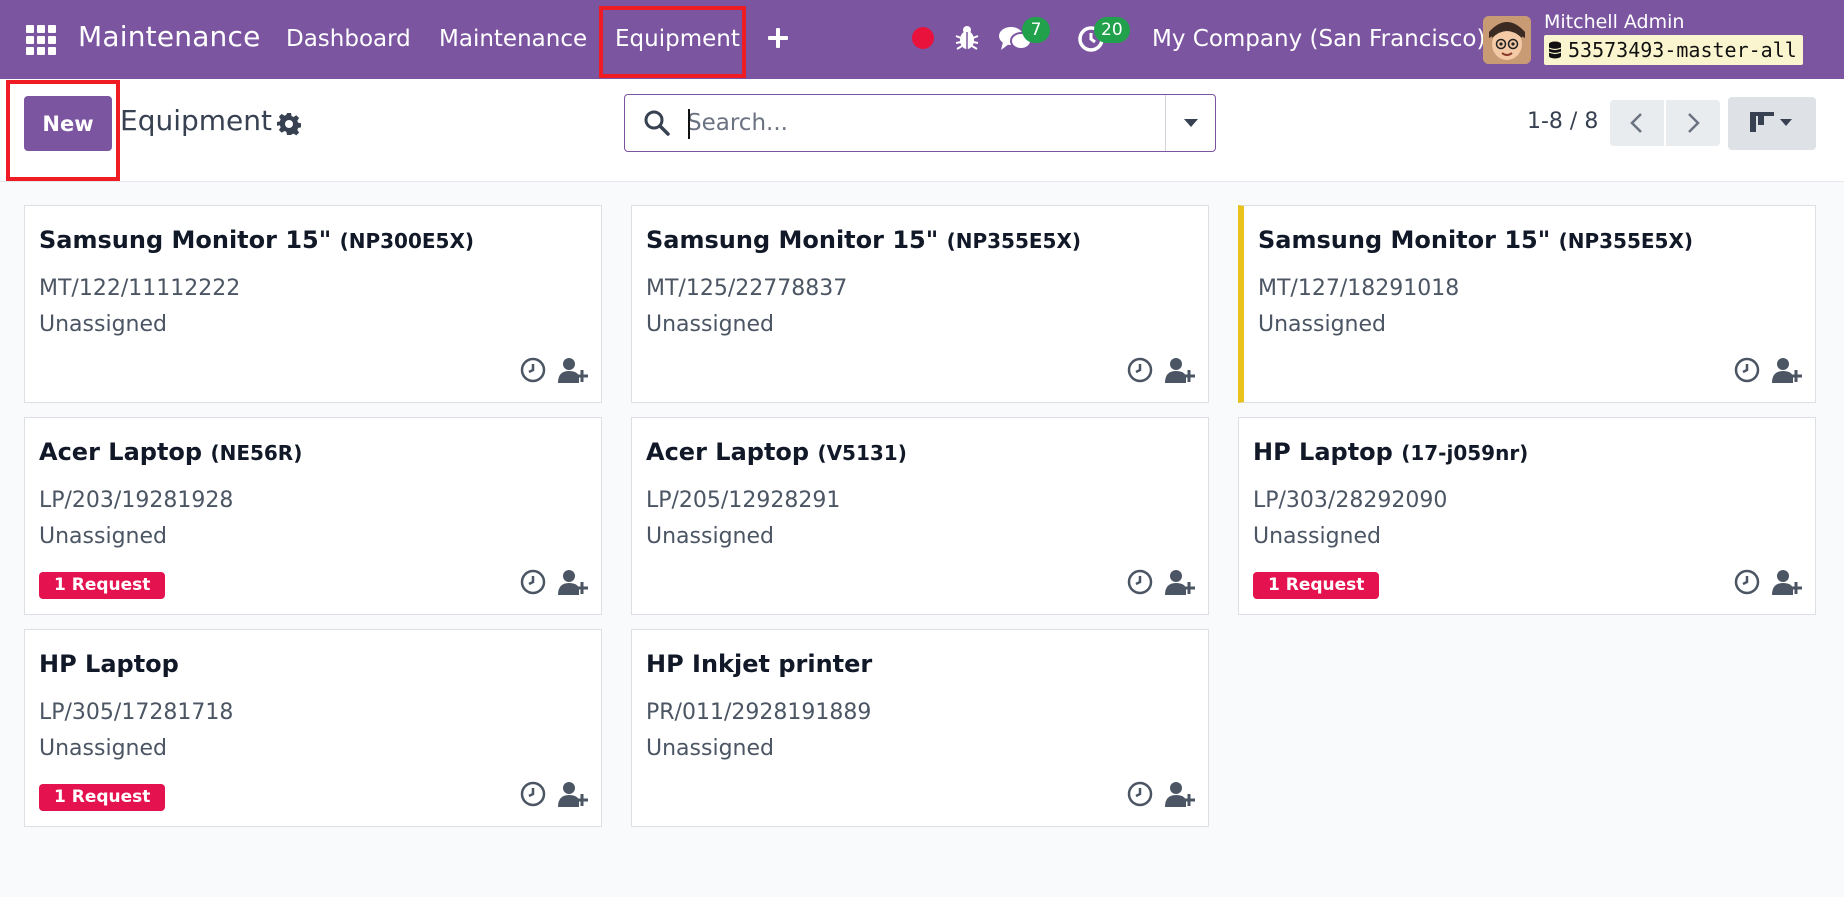 The height and width of the screenshot is (897, 1844). Describe the element at coordinates (759, 712) in the screenshot. I see `card-serial: PR/011/2928191889` at that location.